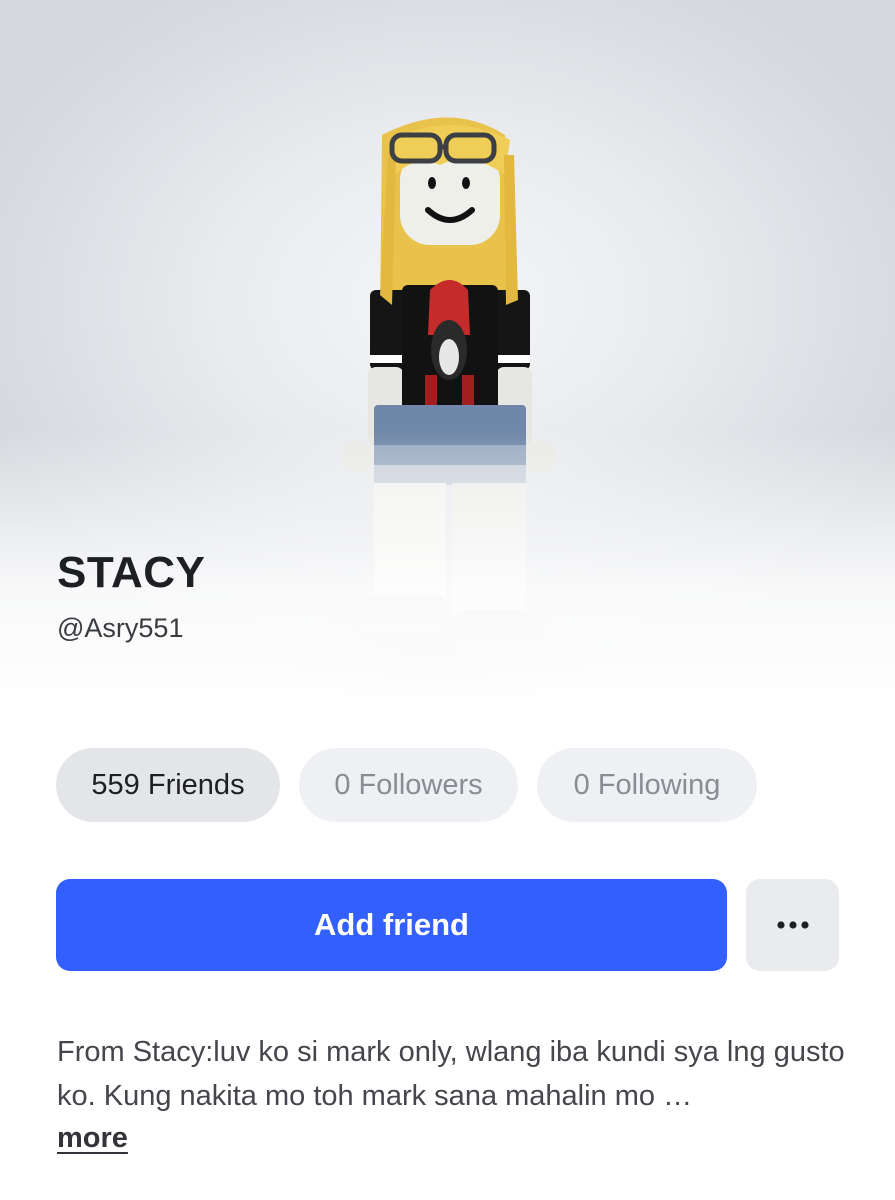 Image resolution: width=895 pixels, height=1200 pixels. I want to click on more-horizontal-icon, so click(792, 925).